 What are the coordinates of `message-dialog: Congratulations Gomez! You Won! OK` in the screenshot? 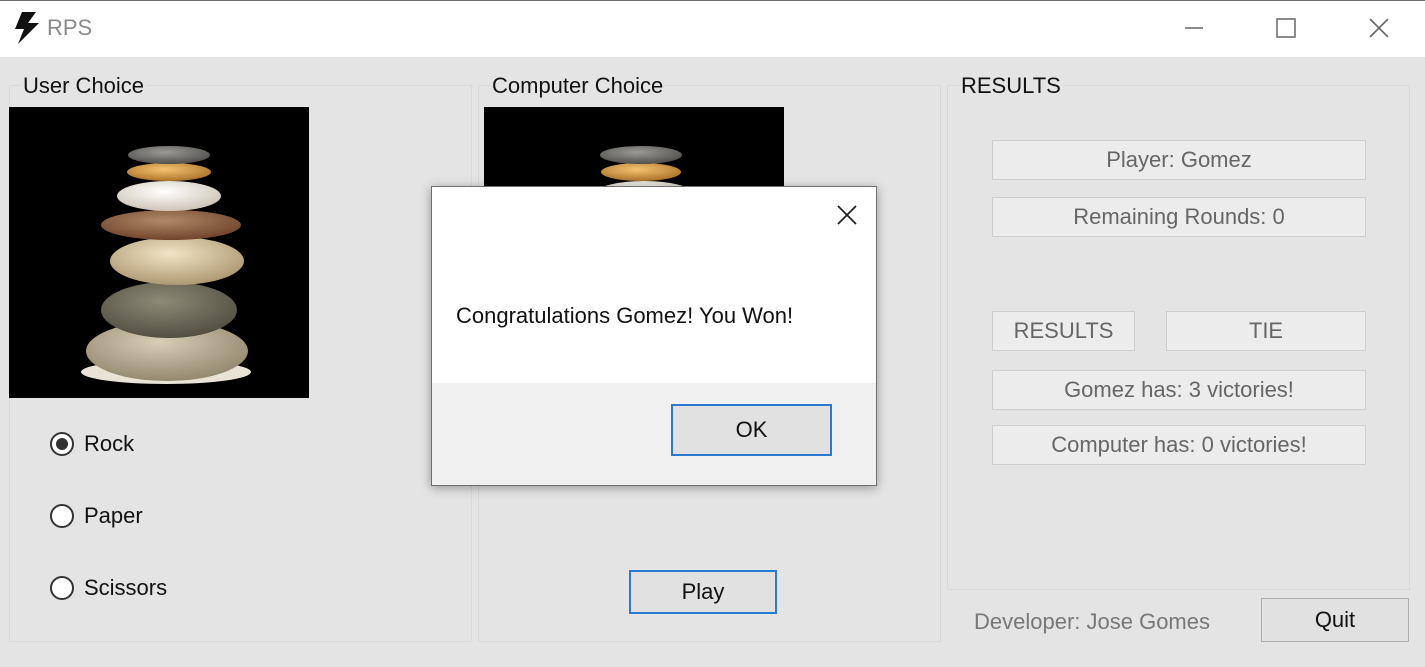 It's located at (654, 336).